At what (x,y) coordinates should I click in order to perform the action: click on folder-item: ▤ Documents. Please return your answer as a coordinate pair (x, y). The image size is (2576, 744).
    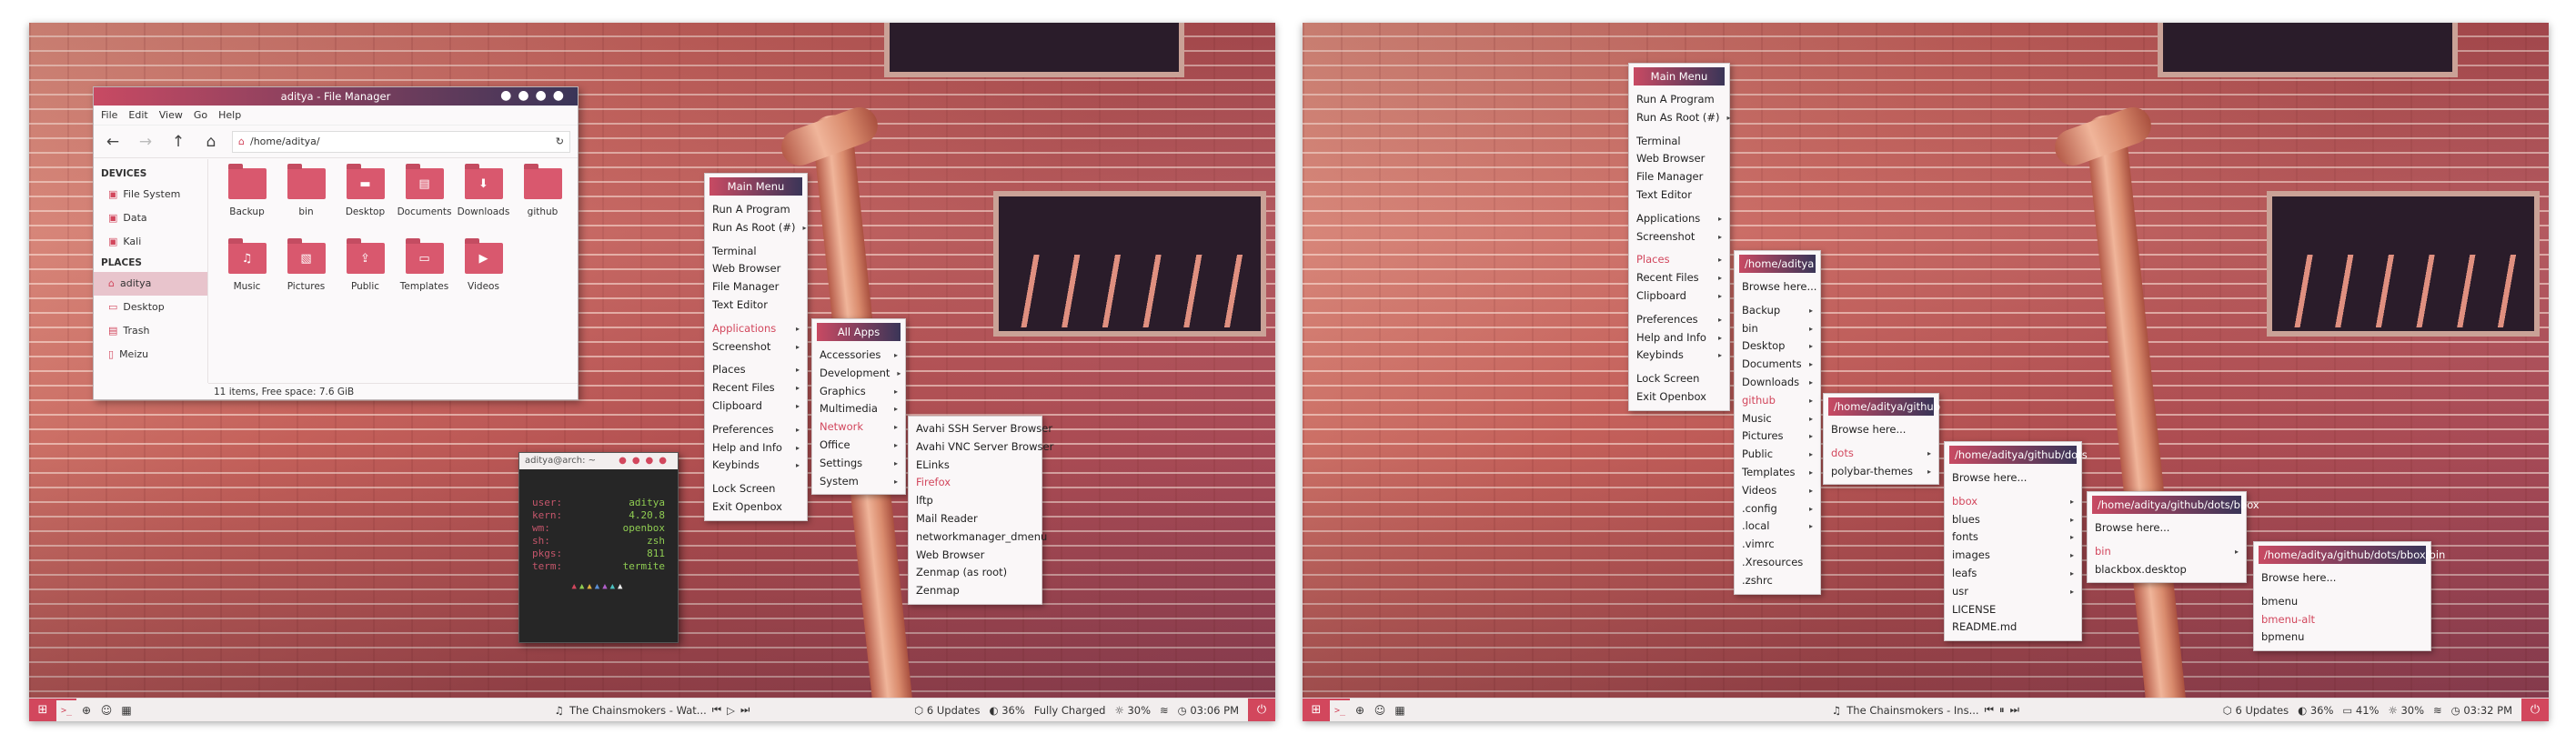
    Looking at the image, I should click on (424, 203).